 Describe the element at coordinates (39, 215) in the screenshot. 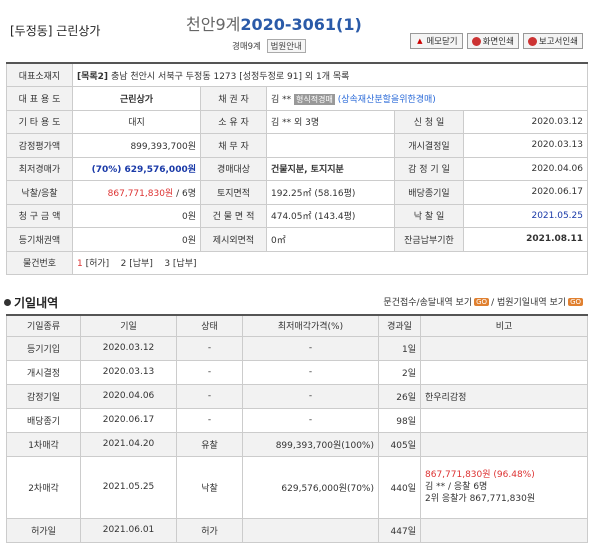

I see `info-label: 청 구 금 액` at that location.